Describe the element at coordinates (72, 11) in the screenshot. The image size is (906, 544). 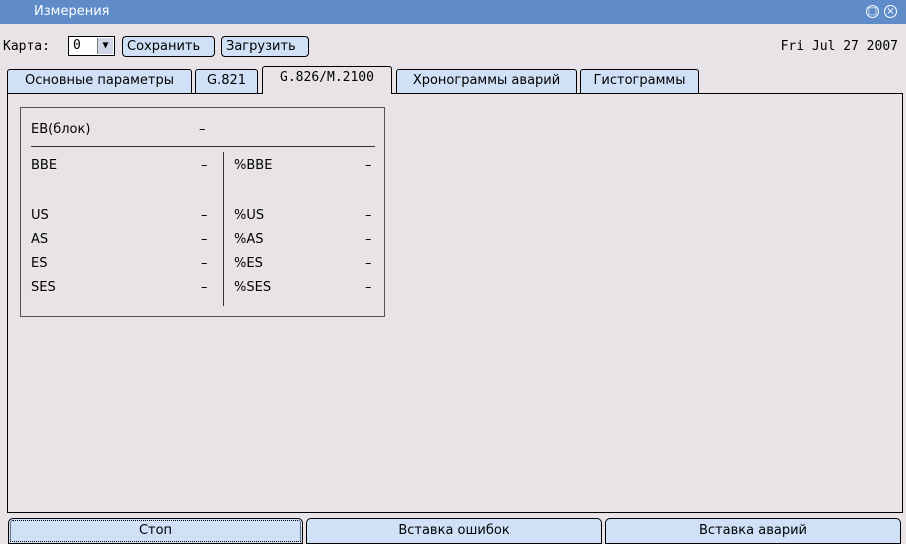
I see `window-title: Измерения` at that location.